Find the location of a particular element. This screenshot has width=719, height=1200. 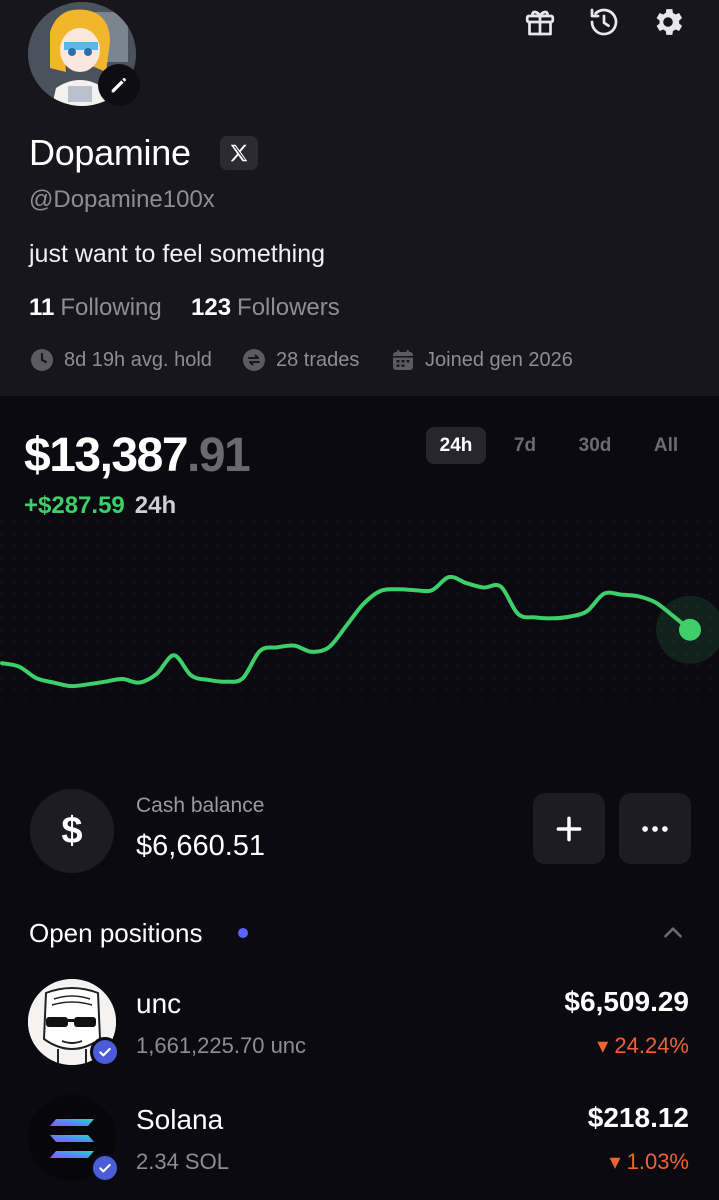

x-logo-icon is located at coordinates (239, 153).